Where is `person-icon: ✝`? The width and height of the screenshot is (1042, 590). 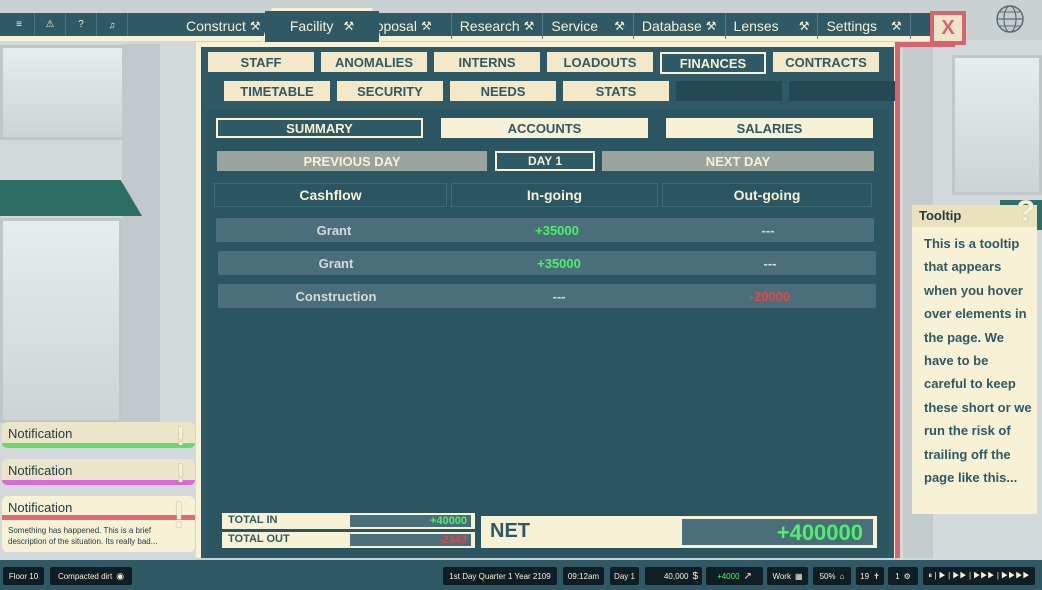
person-icon: ✝ is located at coordinates (876, 576).